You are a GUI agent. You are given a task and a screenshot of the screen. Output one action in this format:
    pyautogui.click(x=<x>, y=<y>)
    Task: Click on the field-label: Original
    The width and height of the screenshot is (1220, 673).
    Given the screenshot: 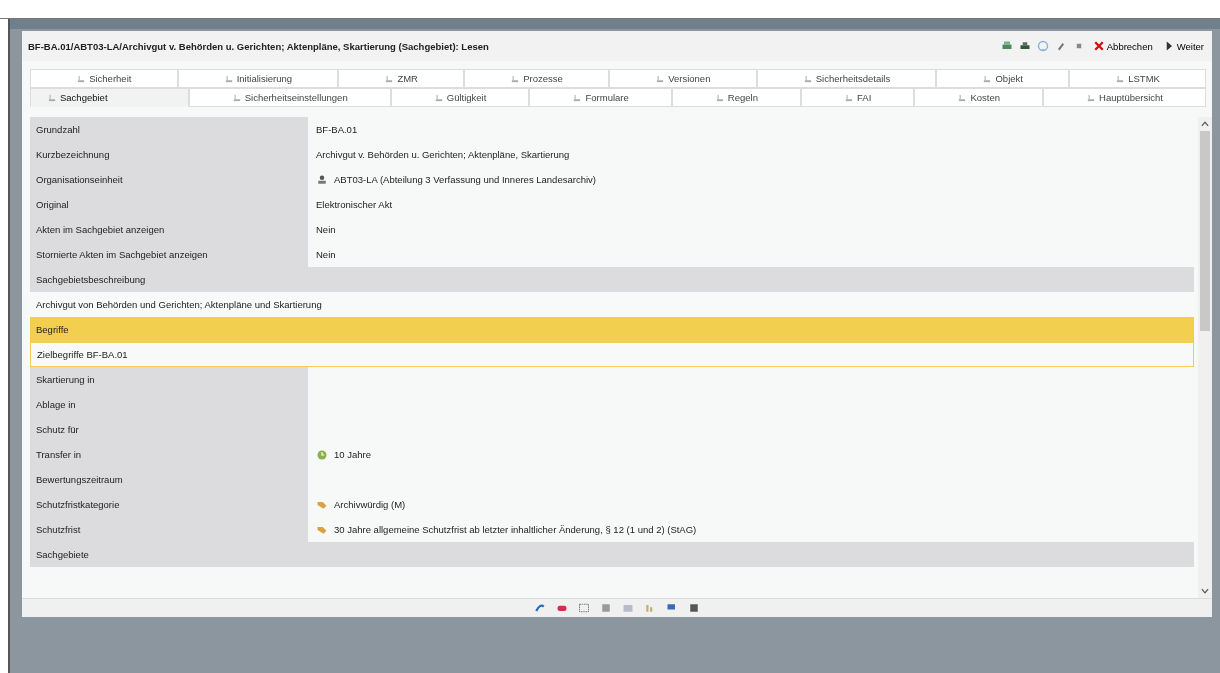 What is the action you would take?
    pyautogui.click(x=169, y=204)
    